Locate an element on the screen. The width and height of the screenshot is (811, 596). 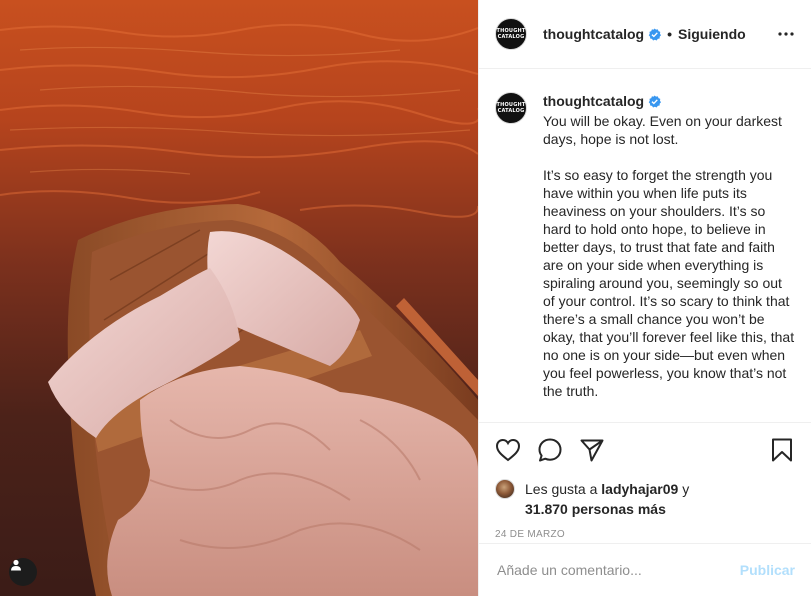
author-username: thoughtcatalog is located at coordinates (593, 34).